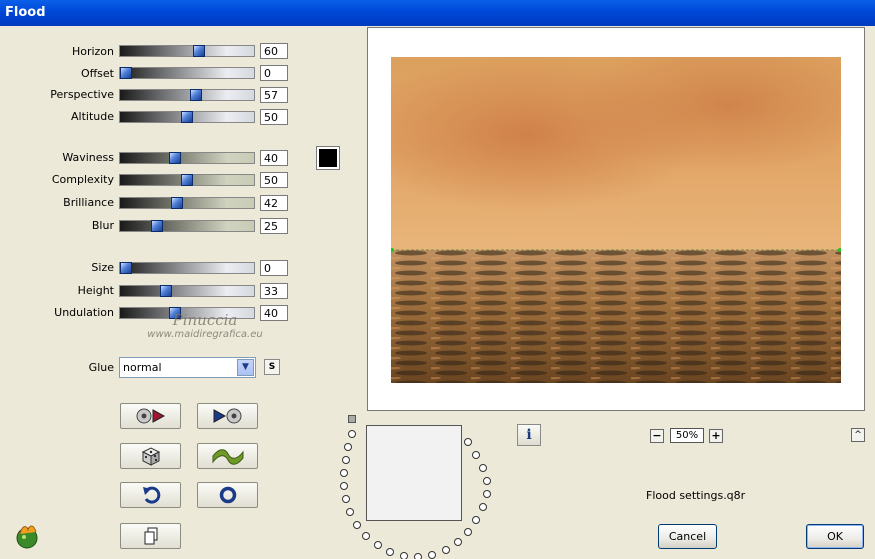  I want to click on offset-slider, so click(187, 73).